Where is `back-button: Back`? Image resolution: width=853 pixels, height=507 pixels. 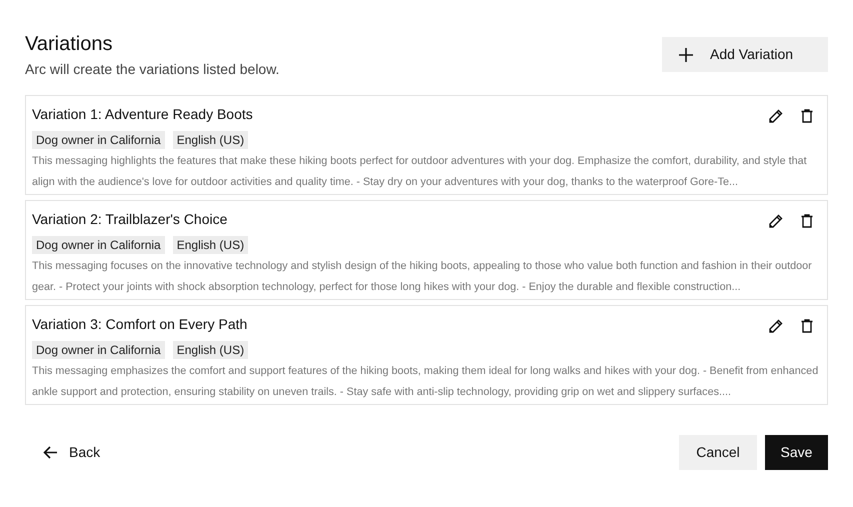
back-button: Back is located at coordinates (71, 452).